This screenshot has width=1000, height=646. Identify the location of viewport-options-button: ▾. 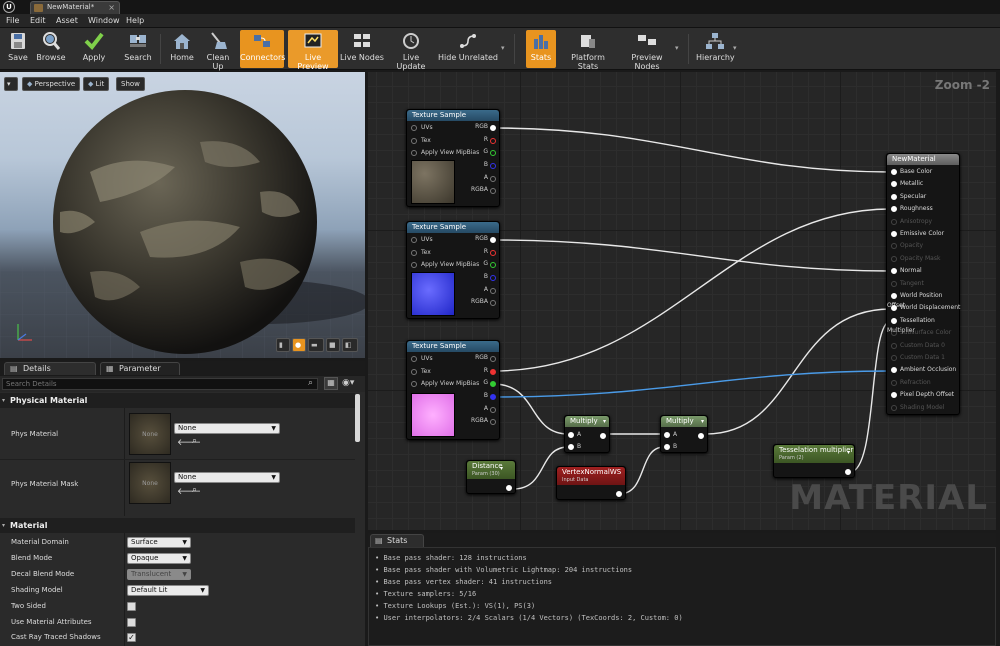
(11, 84).